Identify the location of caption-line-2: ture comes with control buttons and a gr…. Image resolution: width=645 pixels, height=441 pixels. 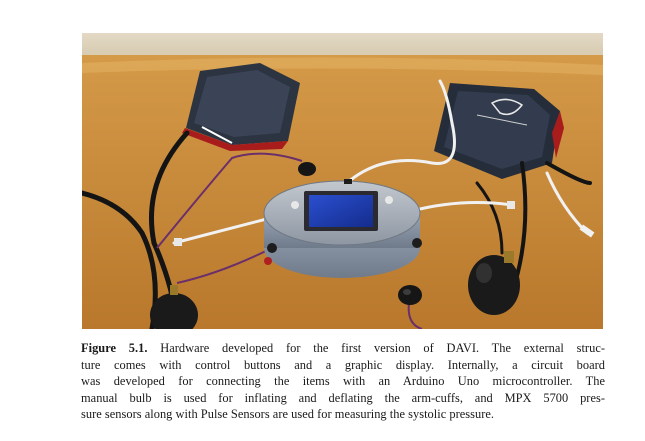
(343, 364).